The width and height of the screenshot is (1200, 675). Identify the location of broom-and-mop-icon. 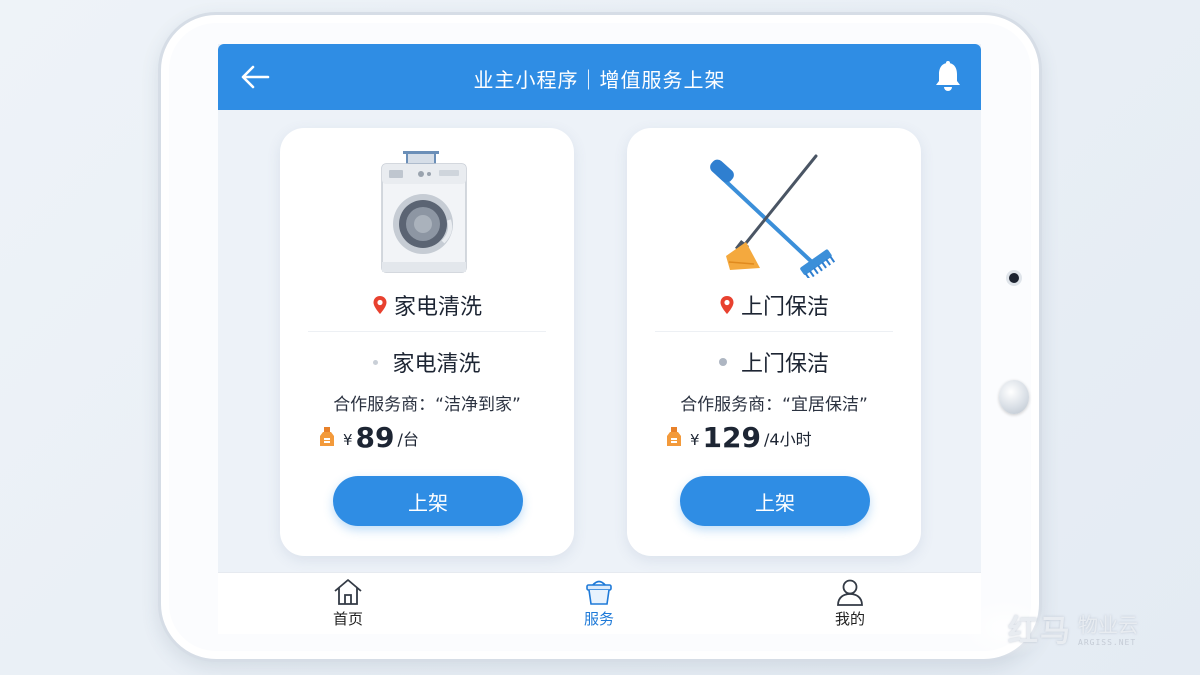
(773, 216).